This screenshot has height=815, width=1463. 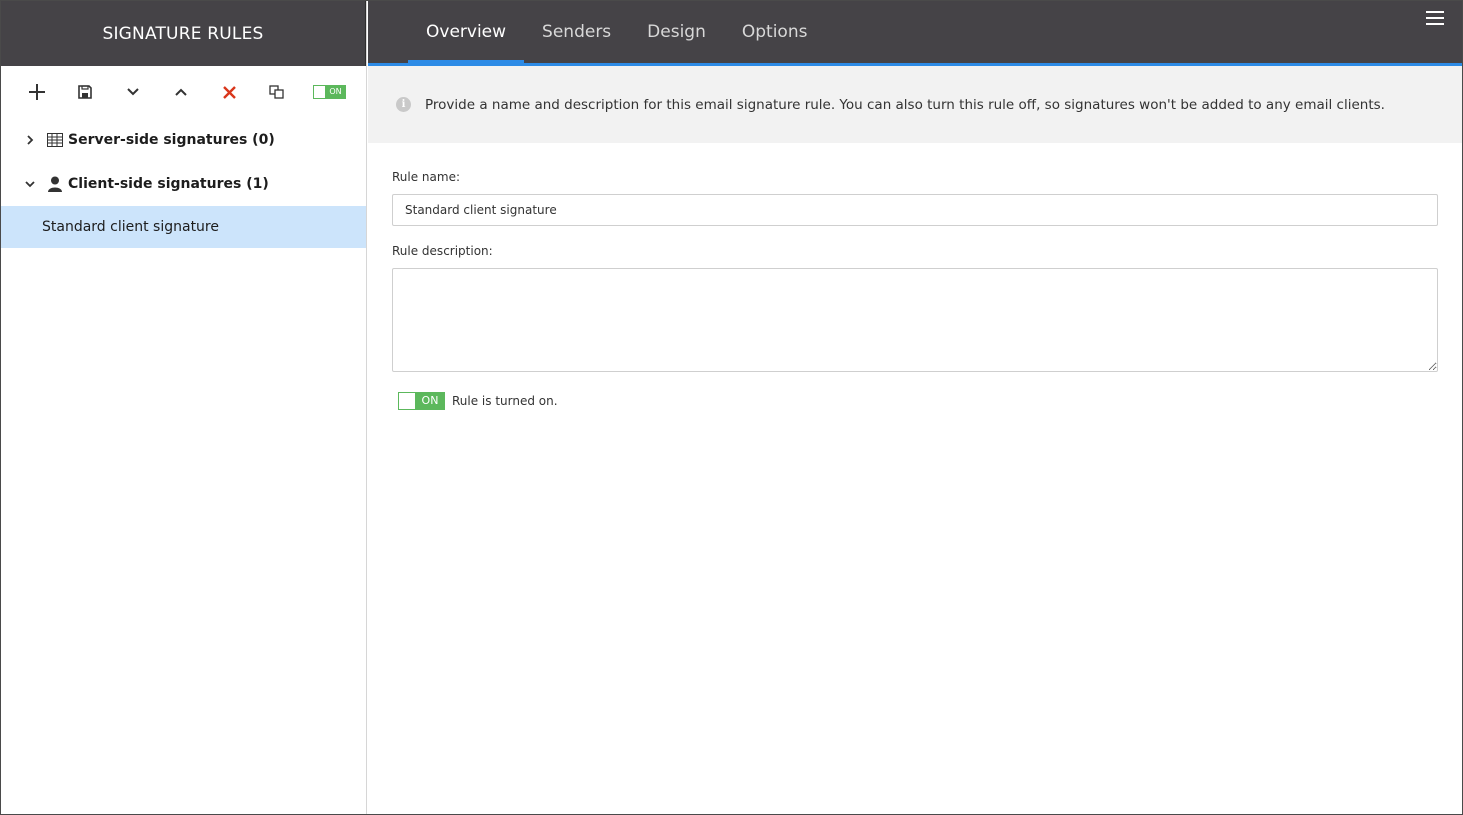 What do you see at coordinates (183, 33) in the screenshot?
I see `sidebar-title: SIGNATURE RULES` at bounding box center [183, 33].